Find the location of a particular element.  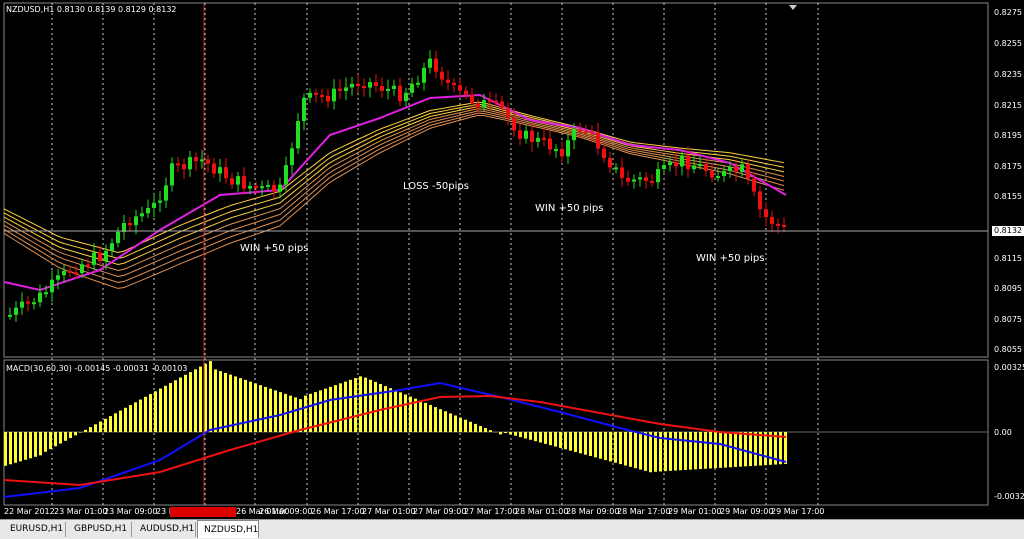

tab-nzdusd: NZDUSD,H1 is located at coordinates (228, 529).